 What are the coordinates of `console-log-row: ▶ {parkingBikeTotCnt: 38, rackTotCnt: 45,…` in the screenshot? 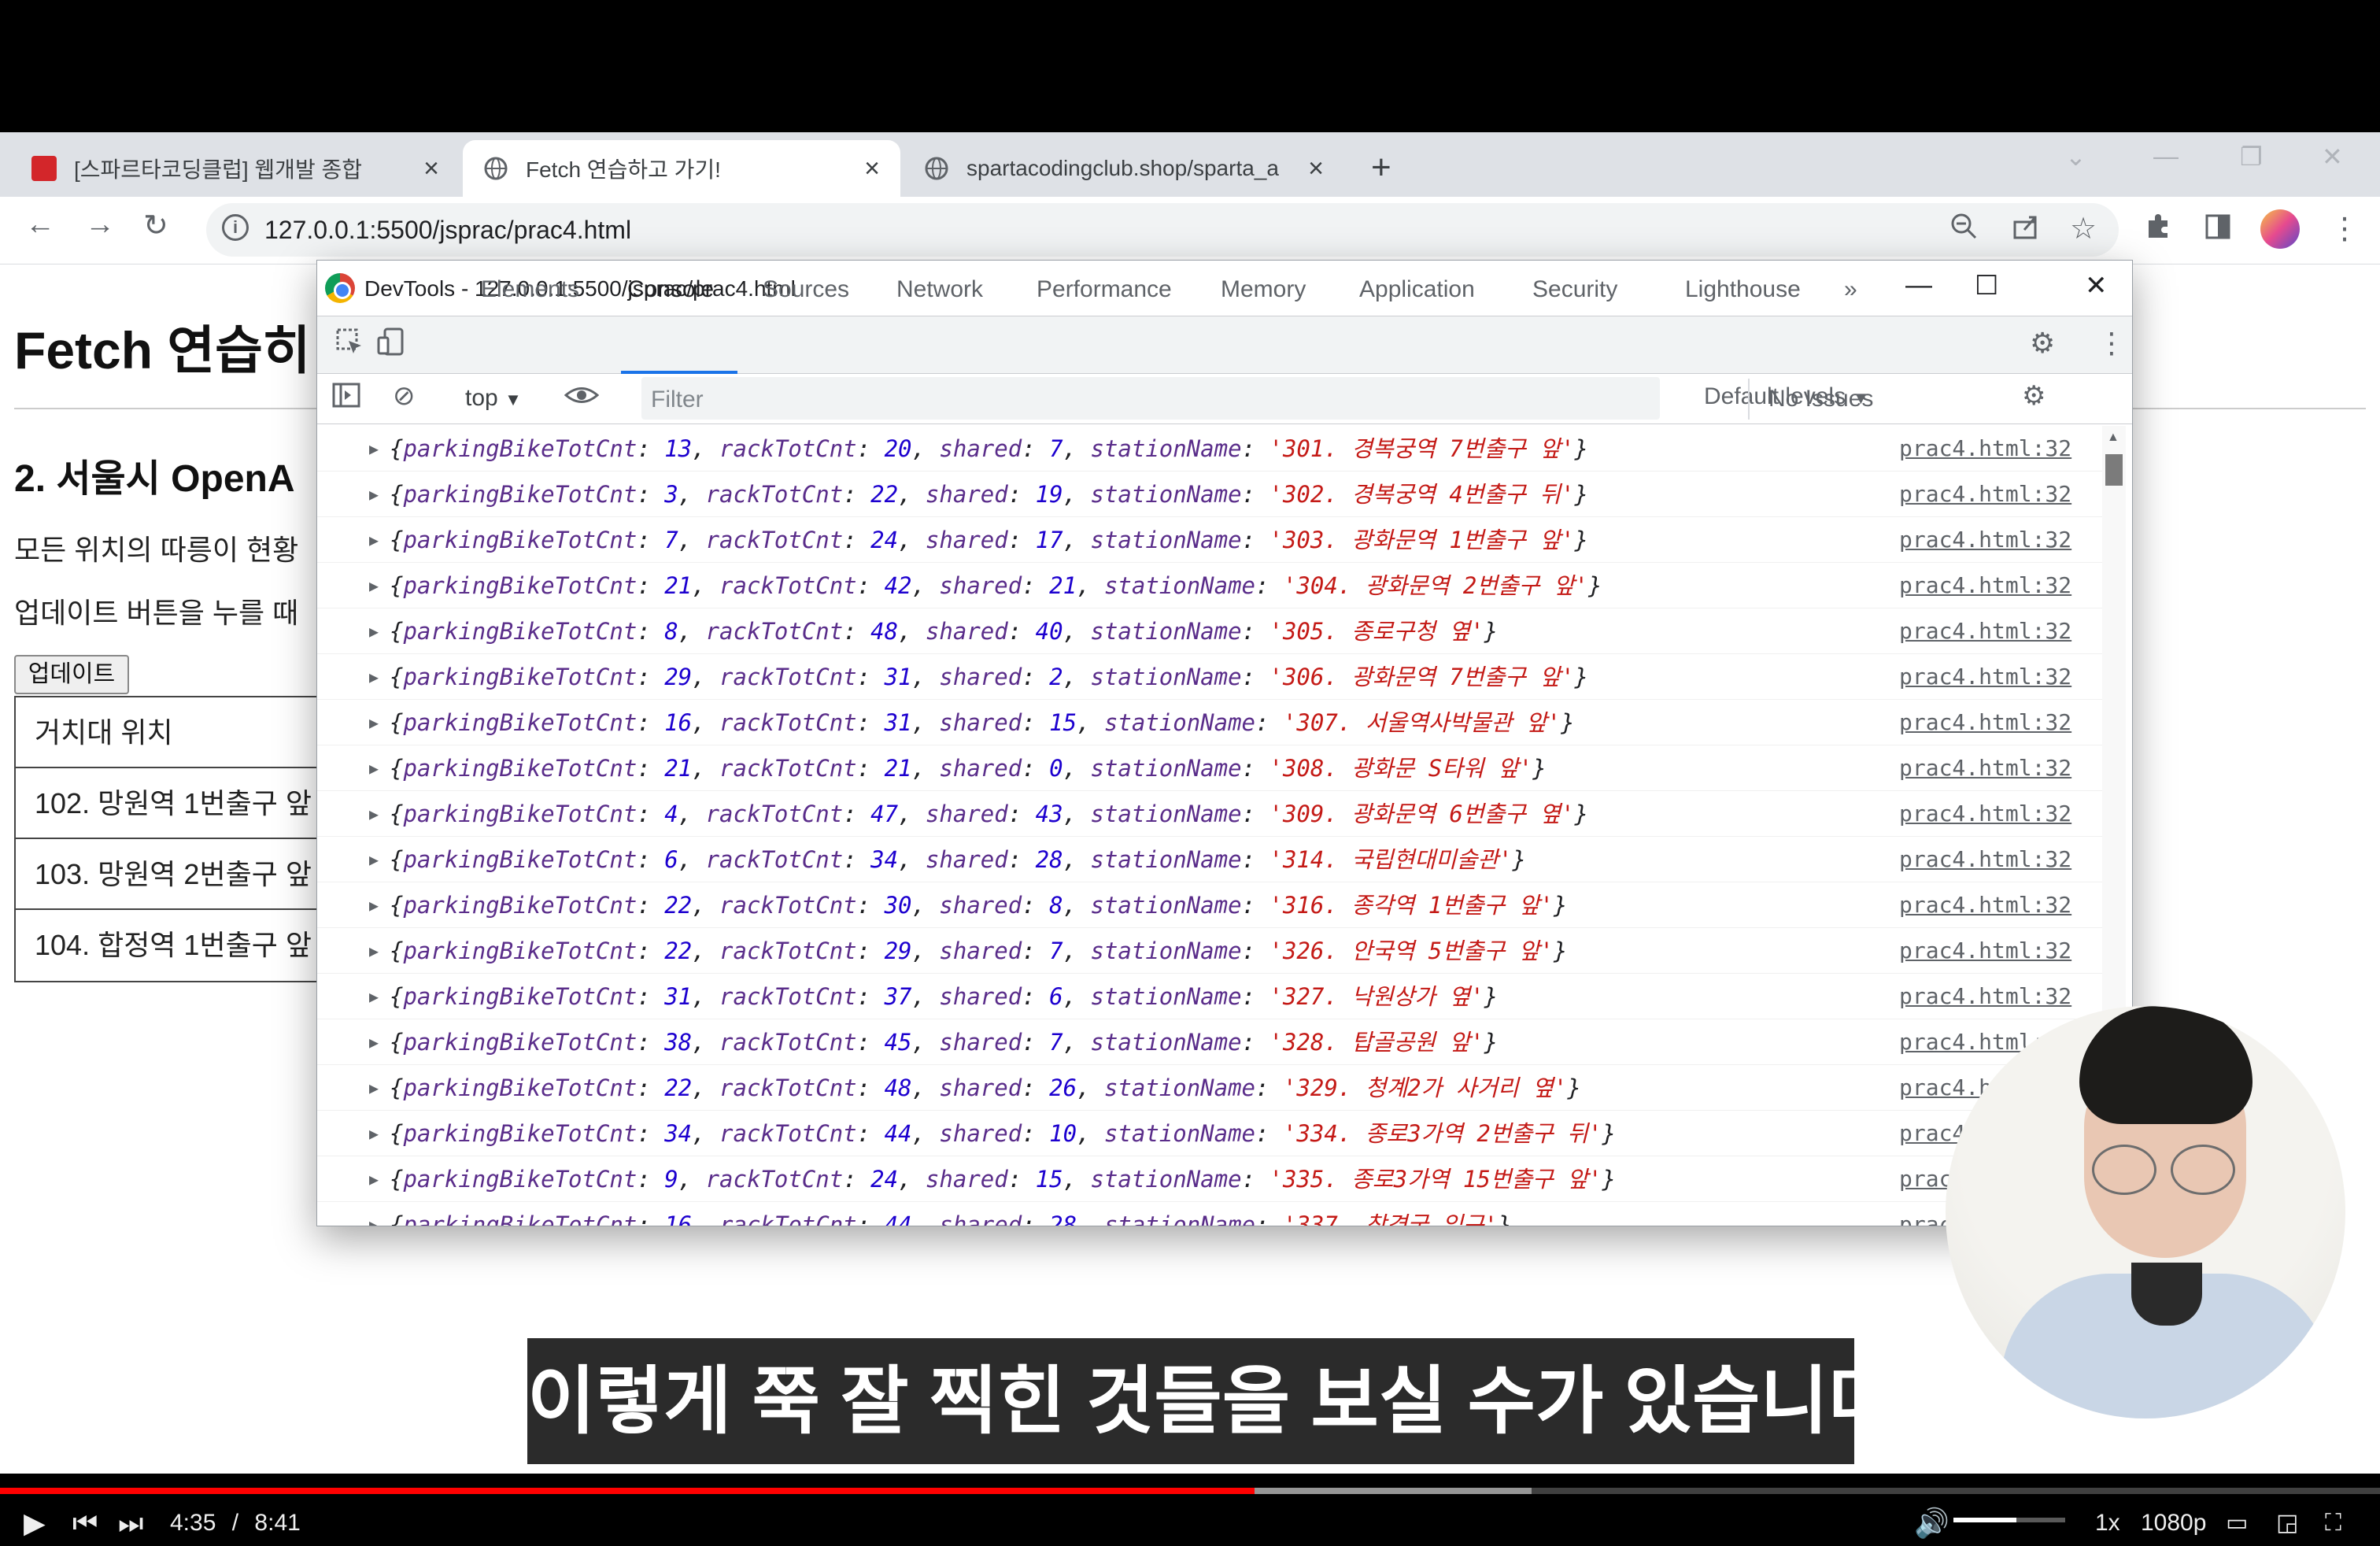 It's located at (1214, 1042).